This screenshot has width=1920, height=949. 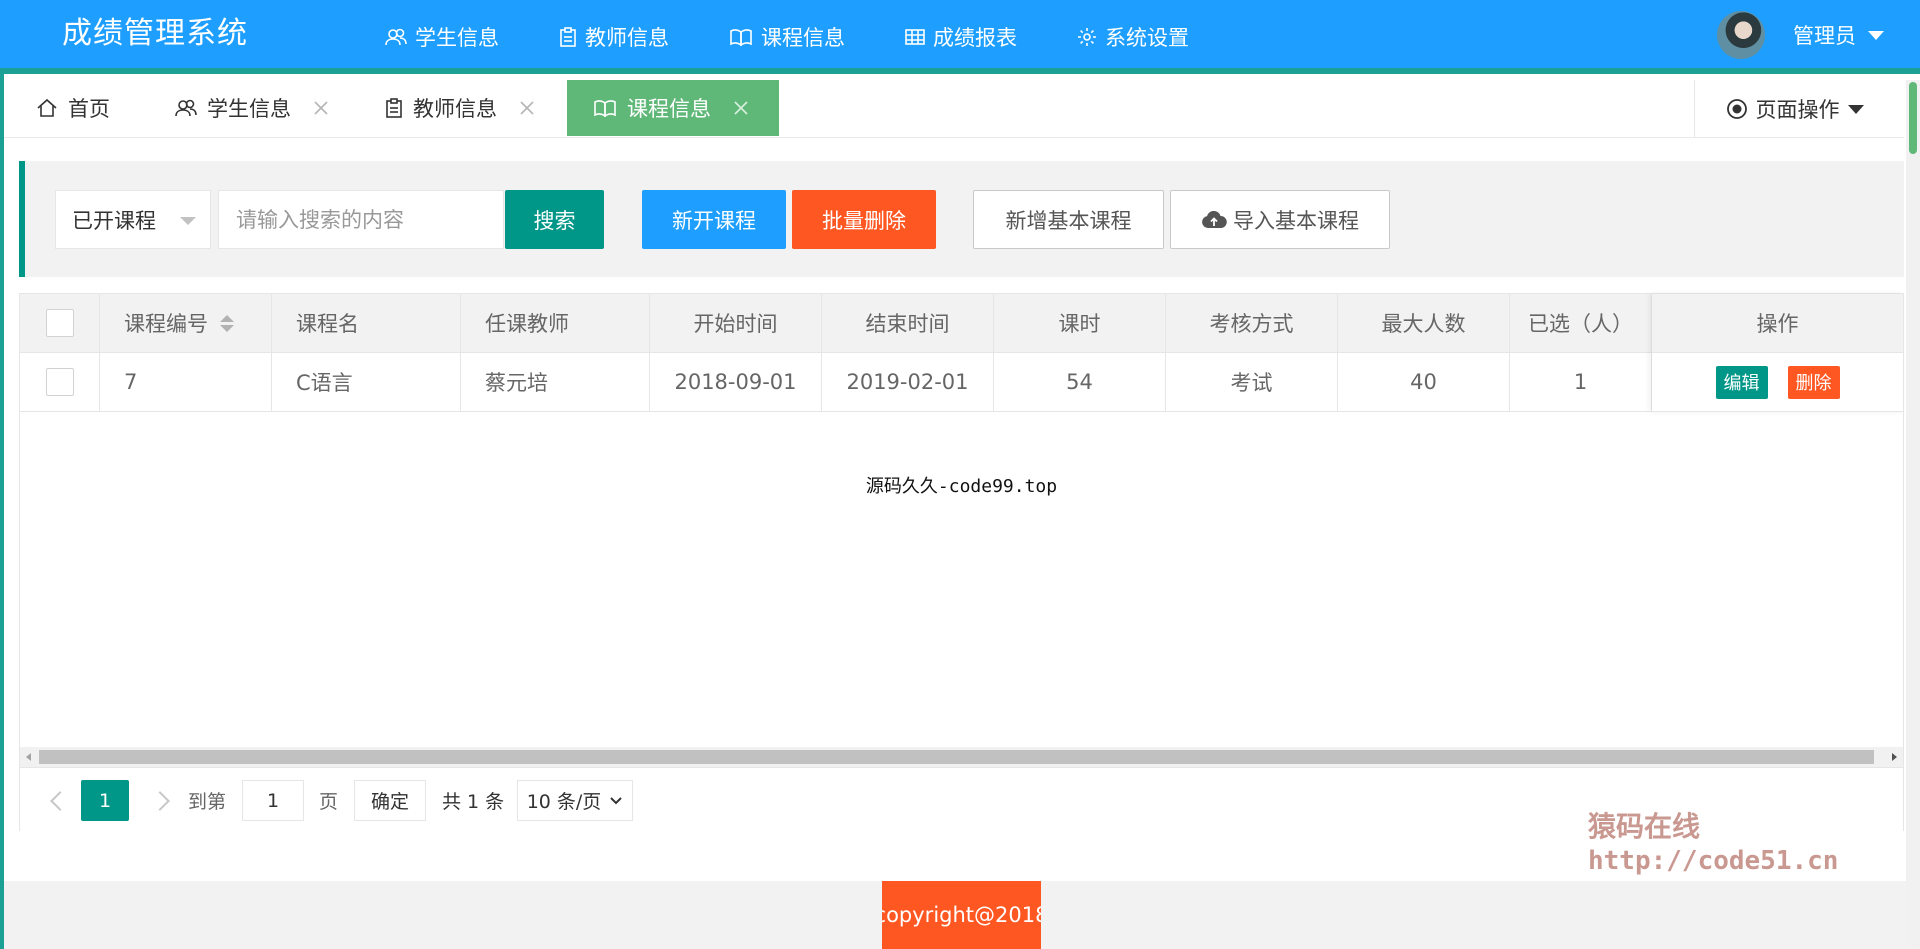 I want to click on nav-course-info: 课程信息, so click(x=787, y=37).